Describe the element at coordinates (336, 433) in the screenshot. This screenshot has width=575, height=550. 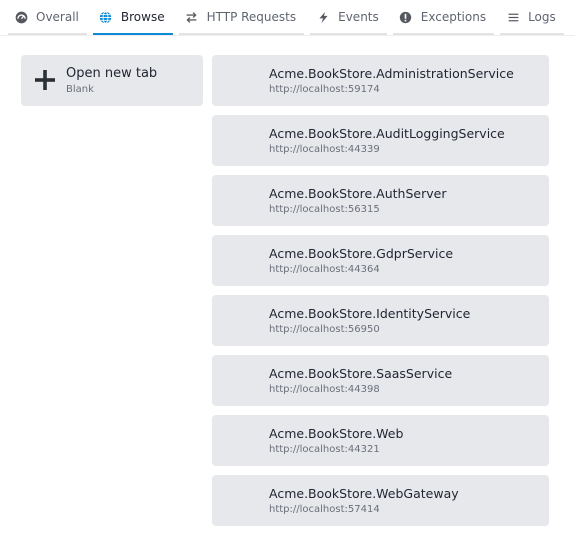
I see `service-name: Acme.BookStore.Web` at that location.